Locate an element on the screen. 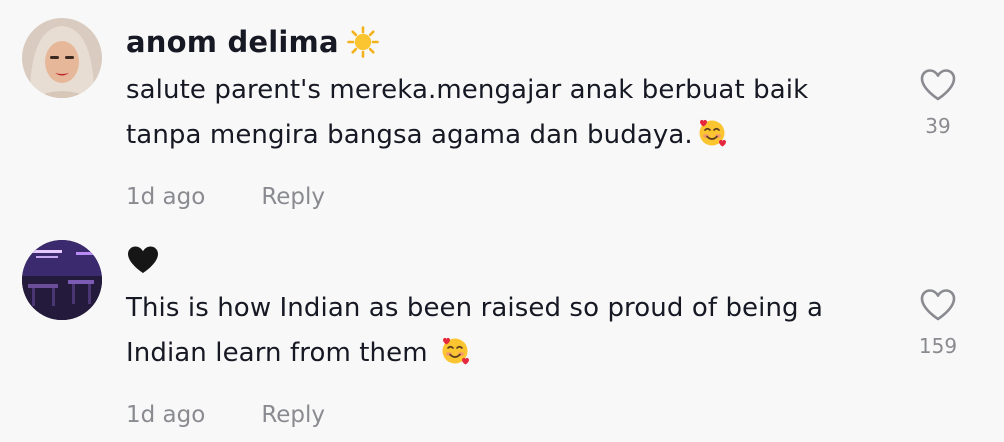 This screenshot has width=1004, height=442. username-row: anom delima is located at coordinates (505, 42).